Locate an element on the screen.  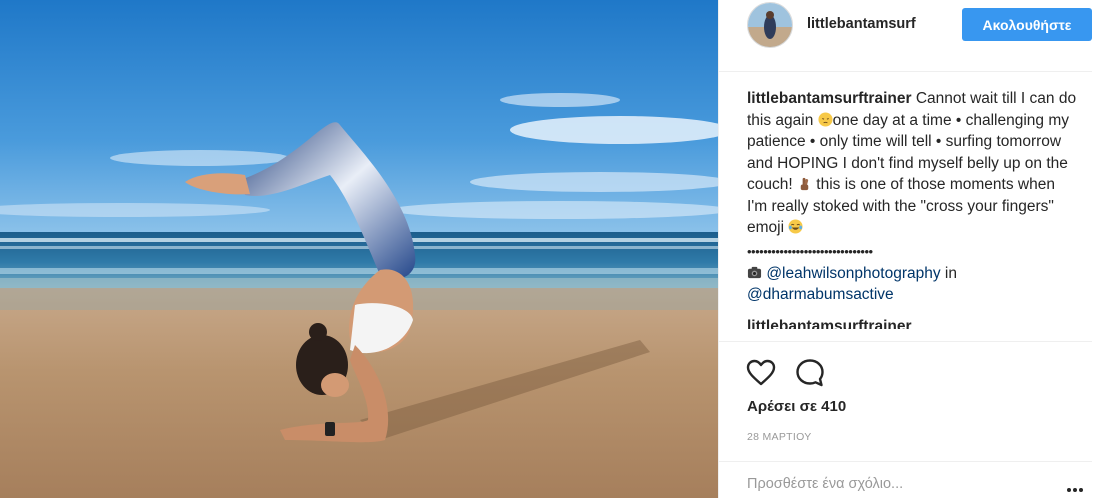
post-header: littlebantamsurf Ακολουθήστε is located at coordinates (905, 36).